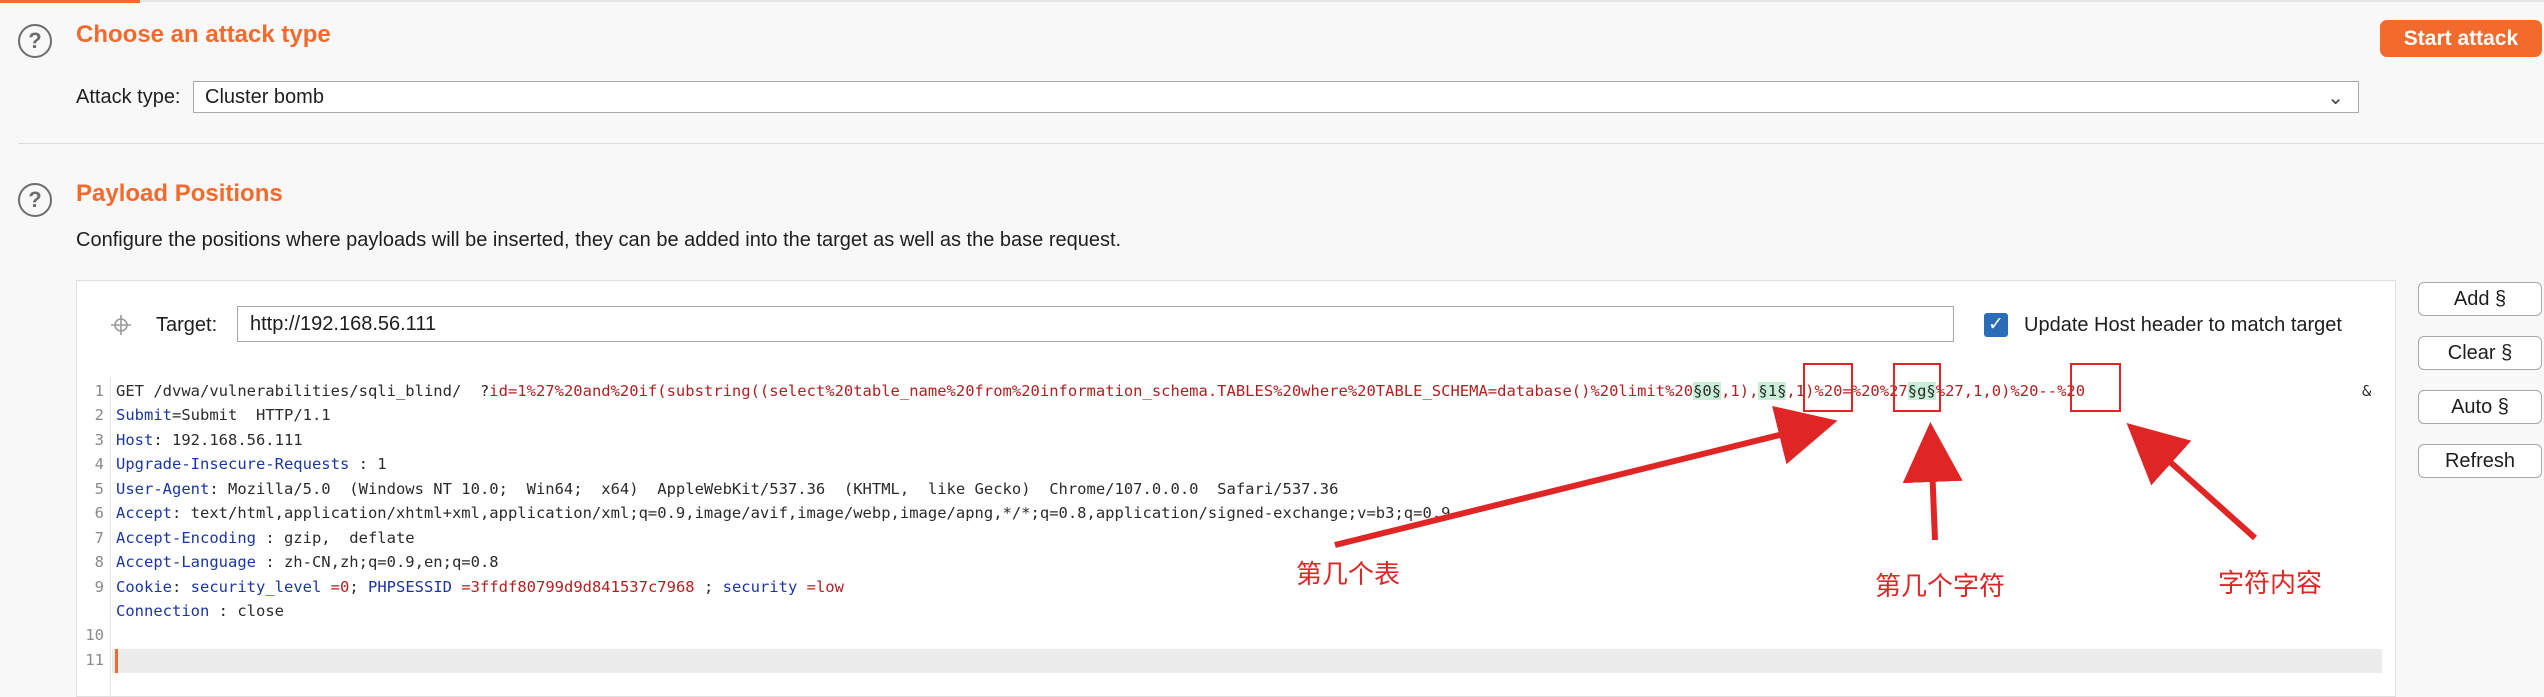 The image size is (2544, 697). Describe the element at coordinates (1348, 574) in the screenshot. I see `annotation-table-index: 第几个表` at that location.